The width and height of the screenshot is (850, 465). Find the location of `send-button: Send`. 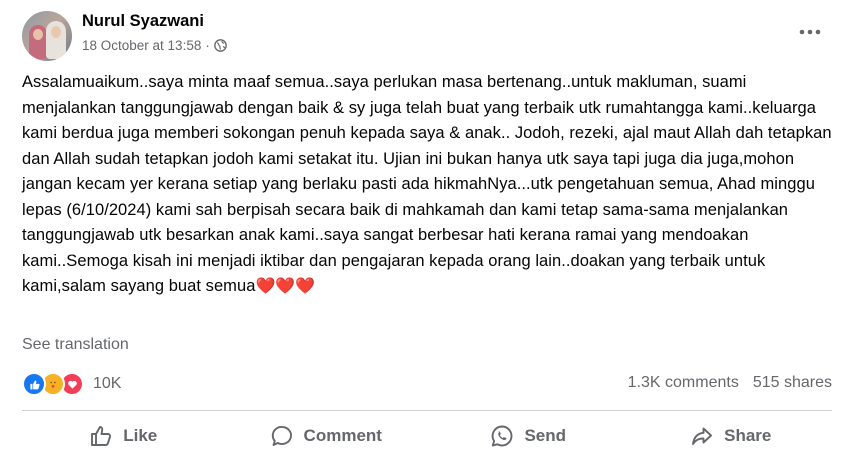

send-button: Send is located at coordinates (528, 436).